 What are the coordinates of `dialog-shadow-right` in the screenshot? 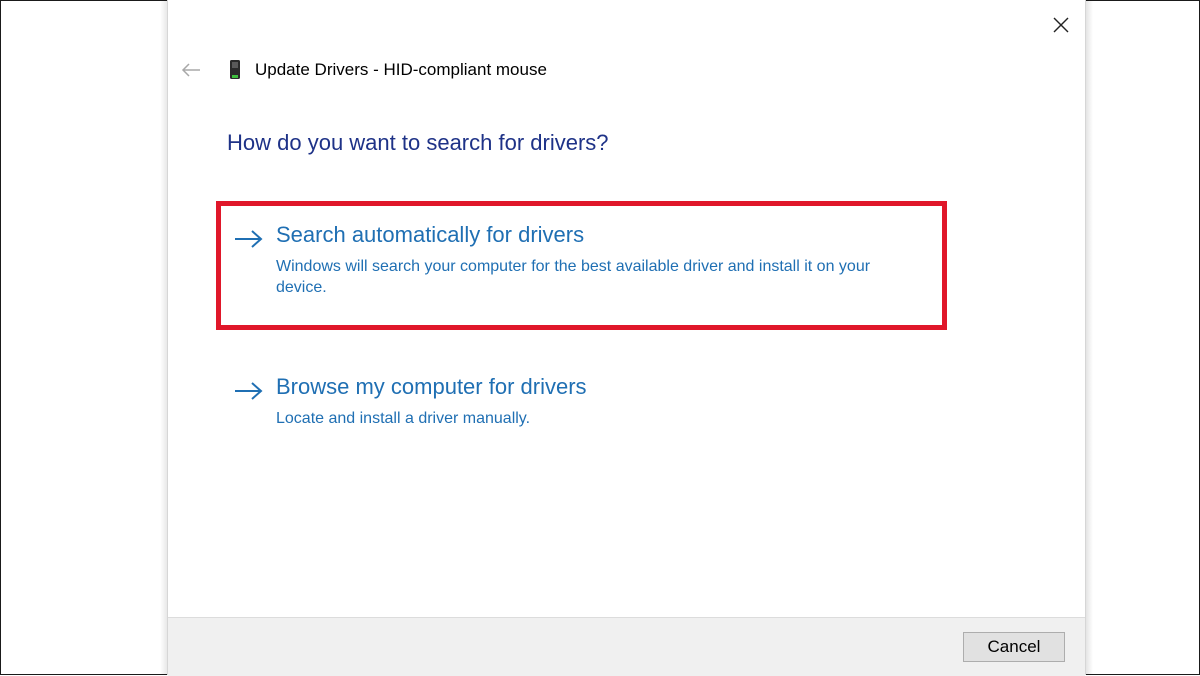 It's located at (1089, 337).